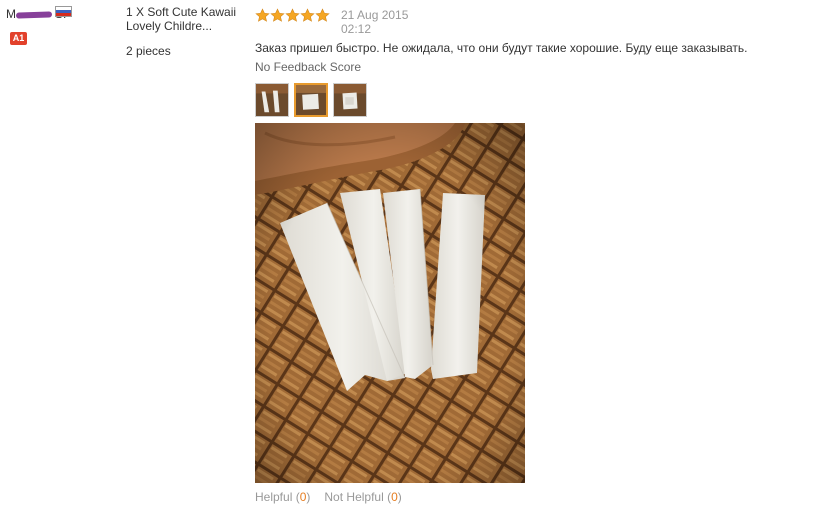 This screenshot has height=509, width=821. I want to click on feedback-date: 21 Aug 2015 02:12, so click(374, 22).